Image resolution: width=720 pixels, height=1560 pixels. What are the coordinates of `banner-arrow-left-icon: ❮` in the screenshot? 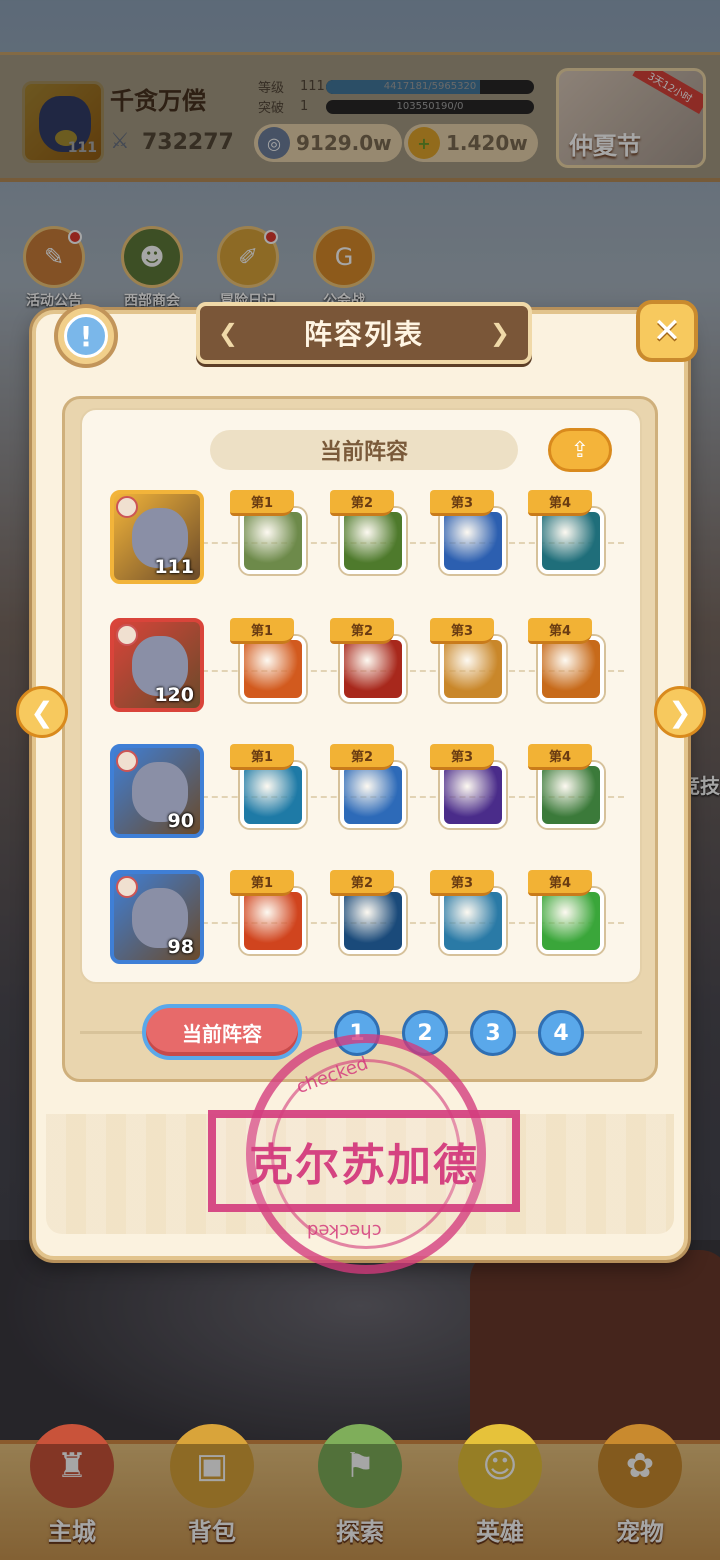 It's located at (228, 333).